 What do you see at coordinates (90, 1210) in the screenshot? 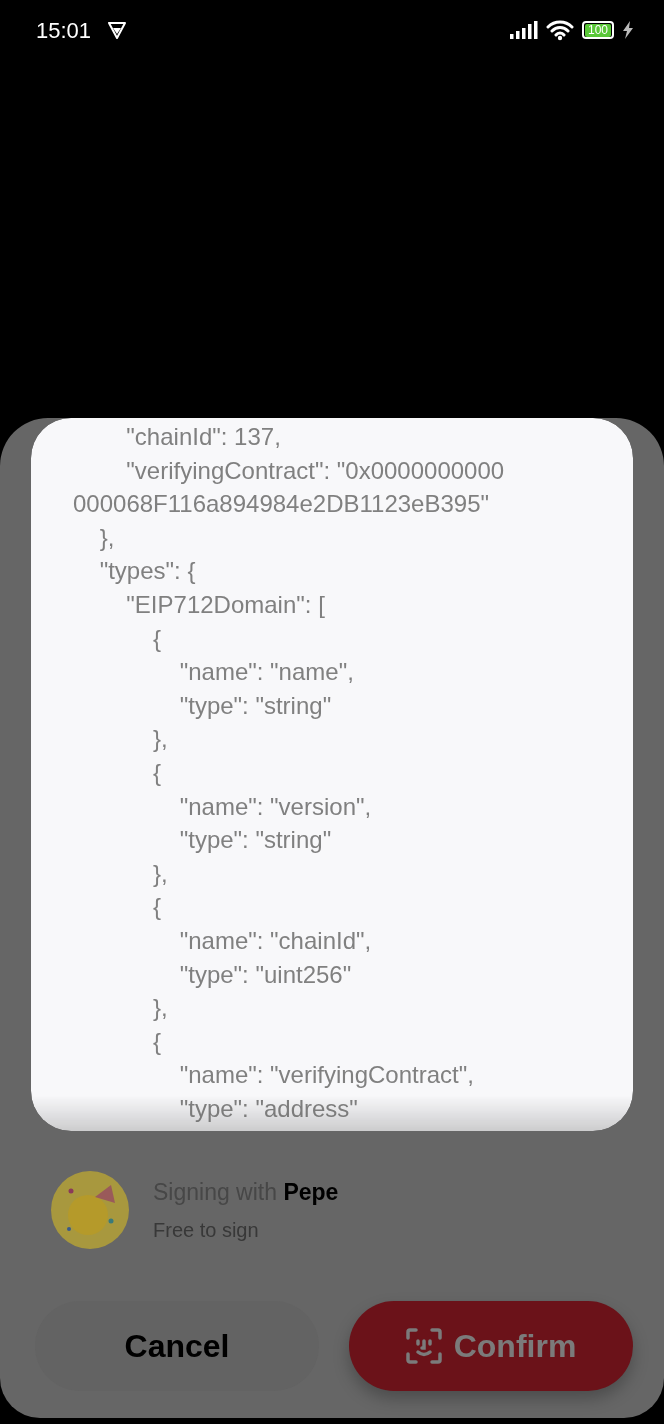
I see `avatar-icon` at bounding box center [90, 1210].